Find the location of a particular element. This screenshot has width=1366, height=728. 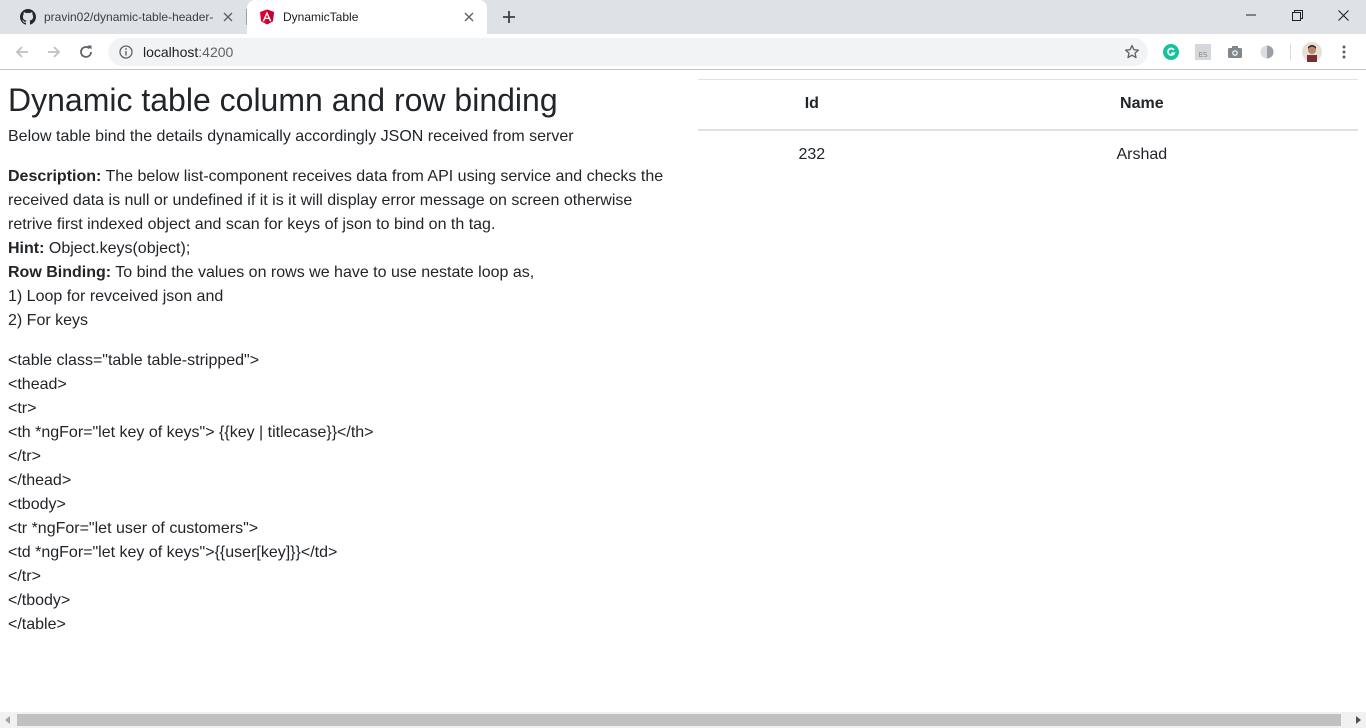

tab-title: pravin02/dynamic-table-header- is located at coordinates (129, 17).